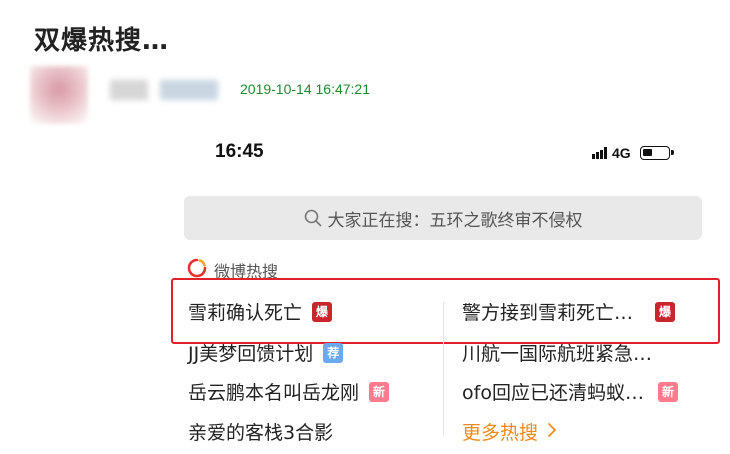  What do you see at coordinates (599, 153) in the screenshot?
I see `signal-icon` at bounding box center [599, 153].